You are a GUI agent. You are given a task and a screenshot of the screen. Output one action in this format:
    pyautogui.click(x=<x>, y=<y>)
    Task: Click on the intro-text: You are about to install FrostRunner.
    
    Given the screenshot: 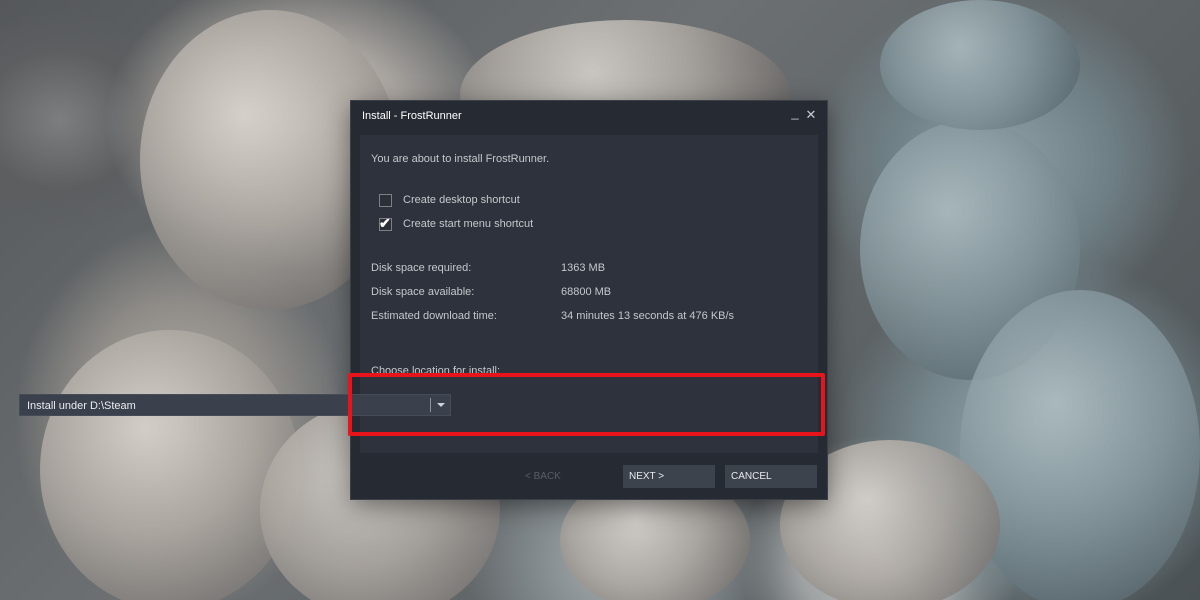 What is the action you would take?
    pyautogui.click(x=460, y=159)
    